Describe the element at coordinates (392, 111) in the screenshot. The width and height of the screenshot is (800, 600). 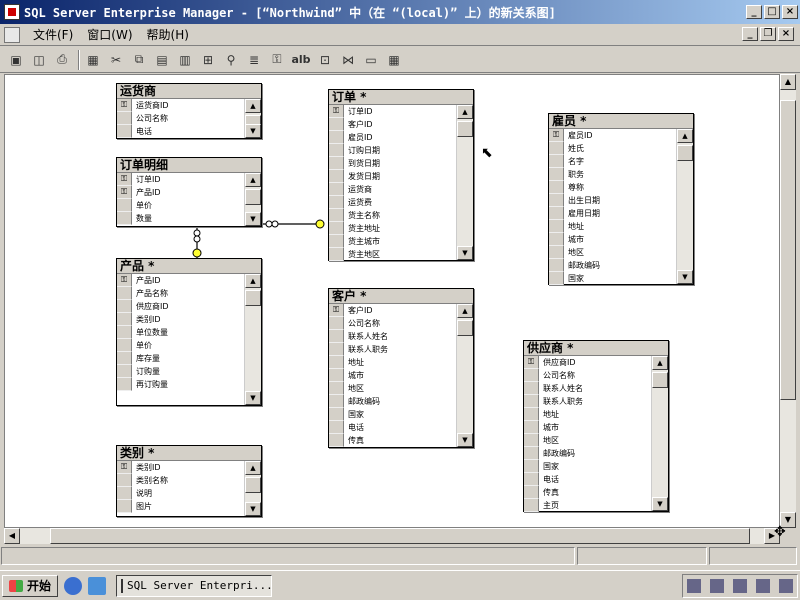
I see `column-row: ⚿ 订单ID` at that location.